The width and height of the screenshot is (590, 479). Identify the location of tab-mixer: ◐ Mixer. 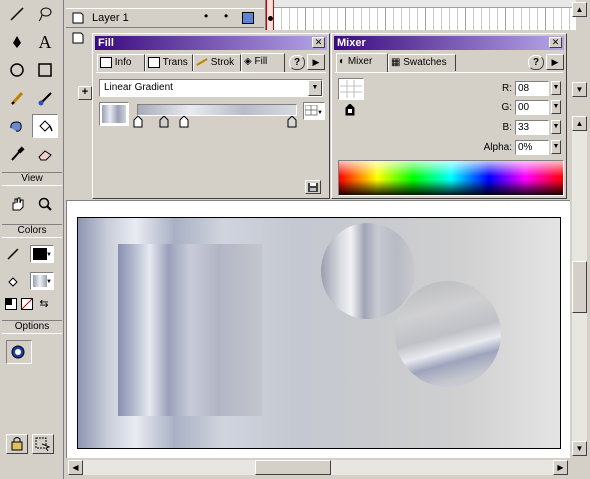
(362, 62).